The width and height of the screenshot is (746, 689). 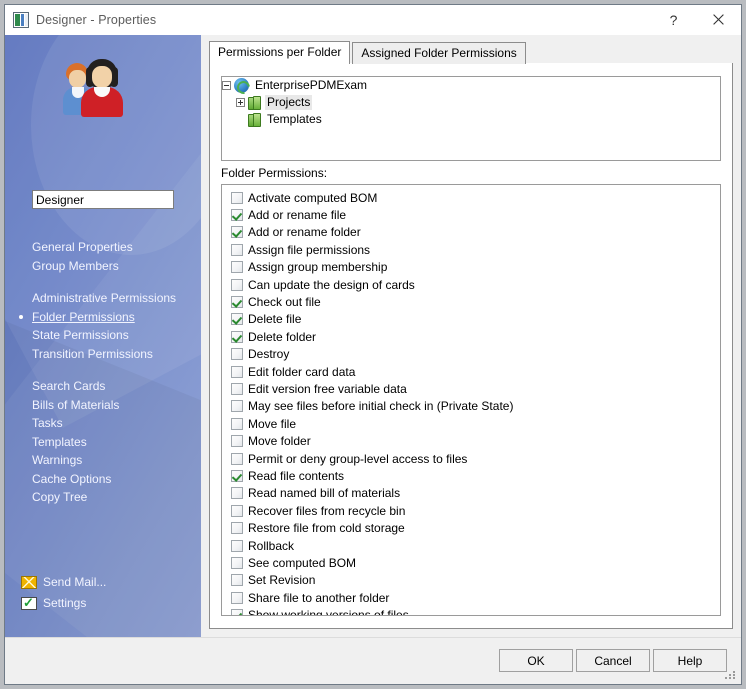 I want to click on resize-grip, so click(x=731, y=675).